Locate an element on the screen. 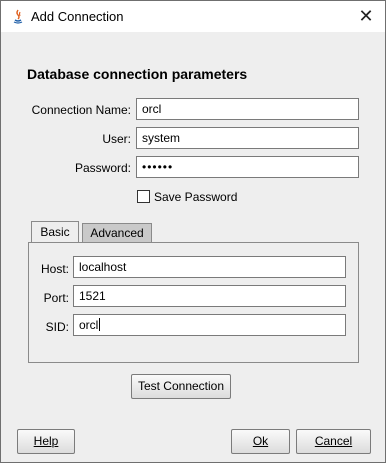 Image resolution: width=386 pixels, height=463 pixels. window-title: Add Connection is located at coordinates (77, 16).